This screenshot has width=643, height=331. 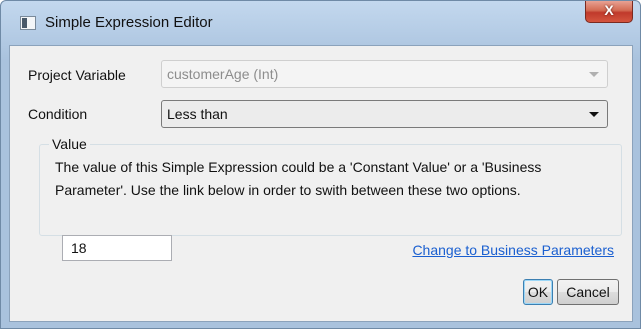 I want to click on project-variable-label: Project Variable, so click(x=77, y=75).